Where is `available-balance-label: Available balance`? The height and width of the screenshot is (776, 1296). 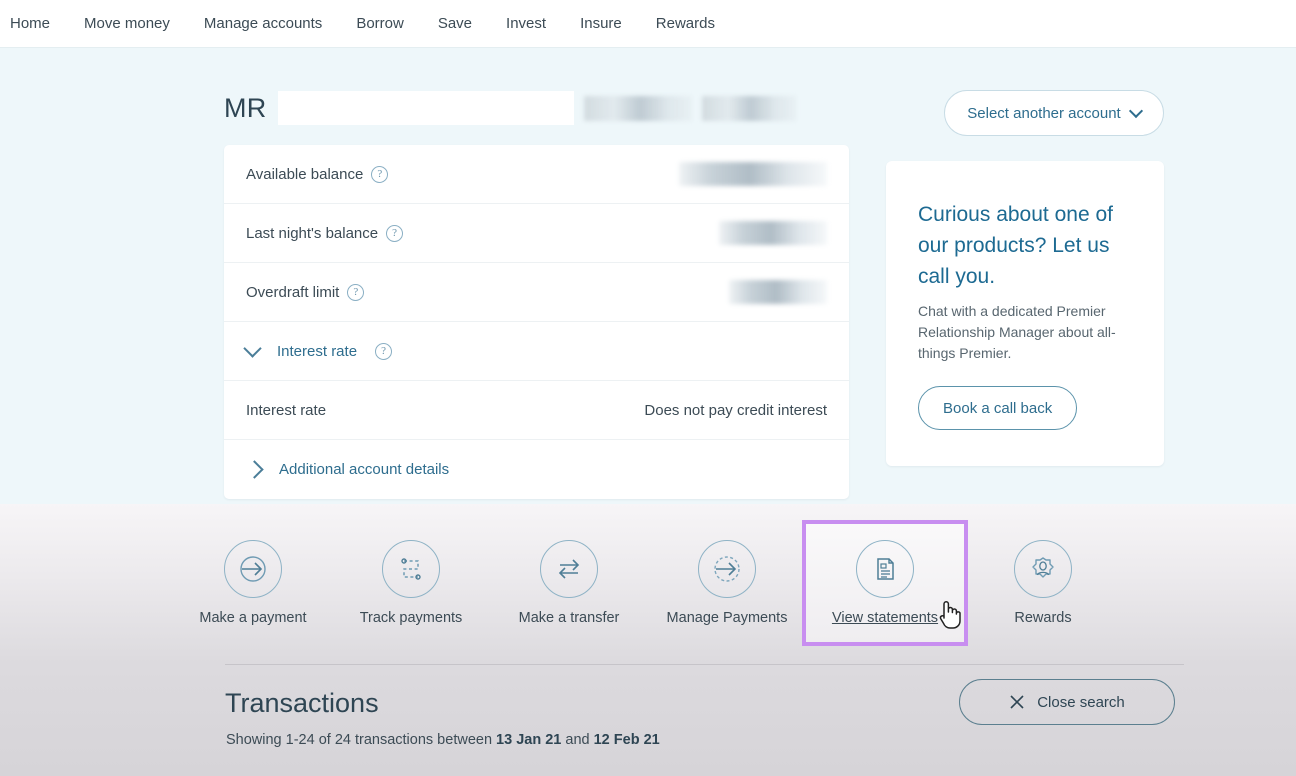
available-balance-label: Available balance is located at coordinates (305, 174).